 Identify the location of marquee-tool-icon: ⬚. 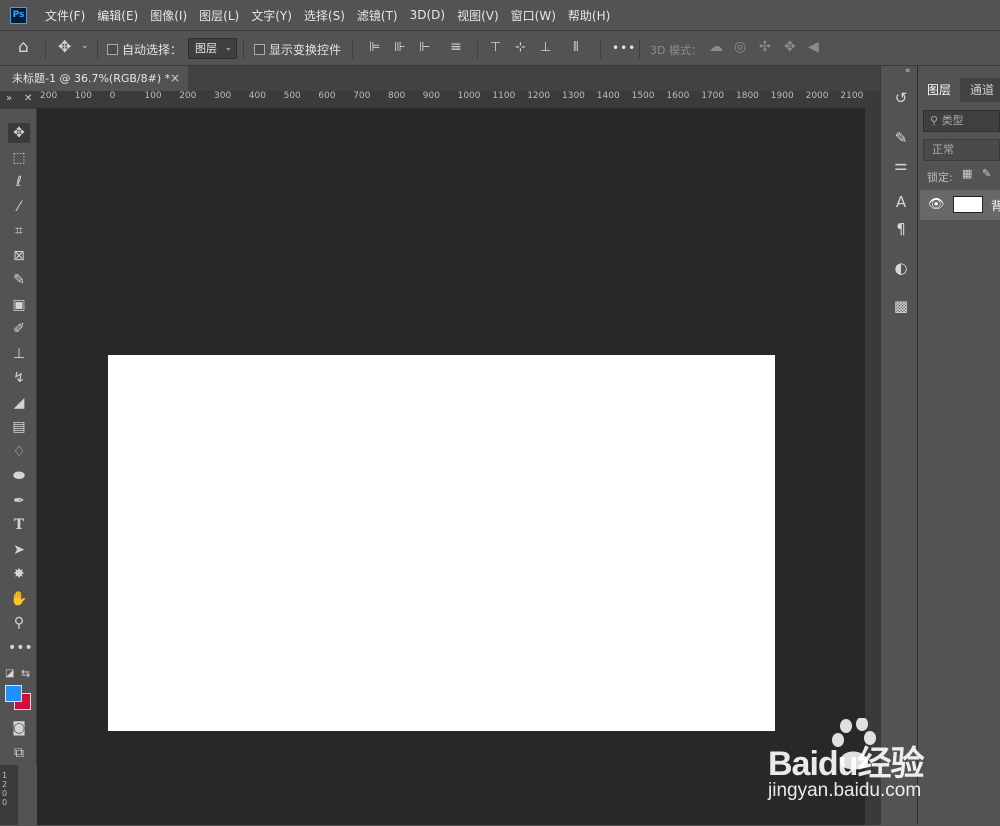
(19, 158).